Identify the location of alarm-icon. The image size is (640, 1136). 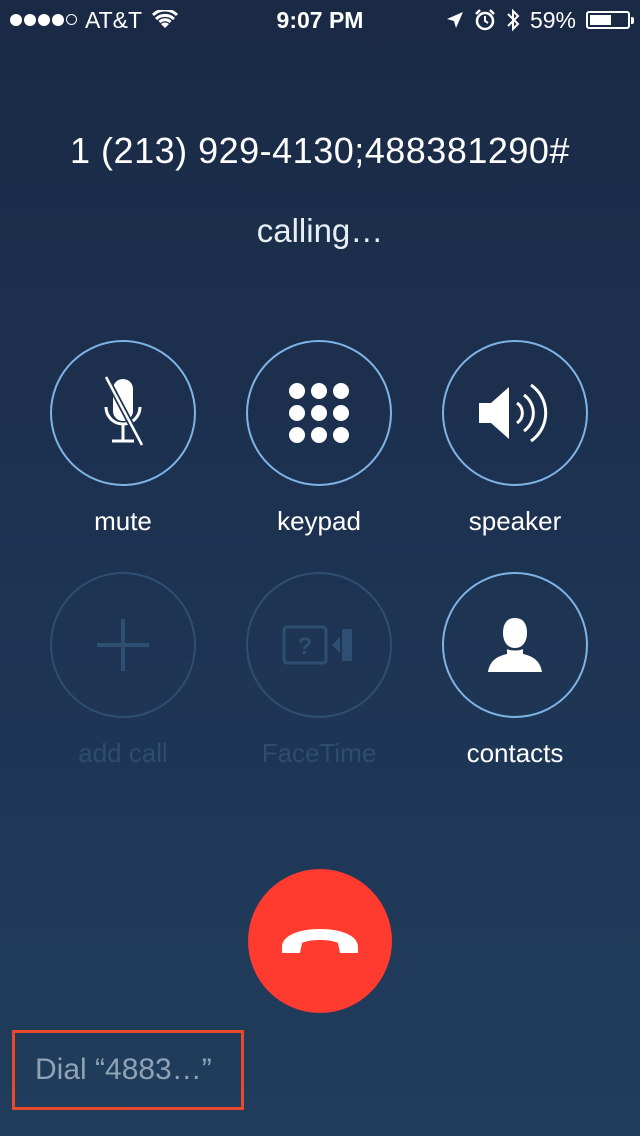
(485, 20).